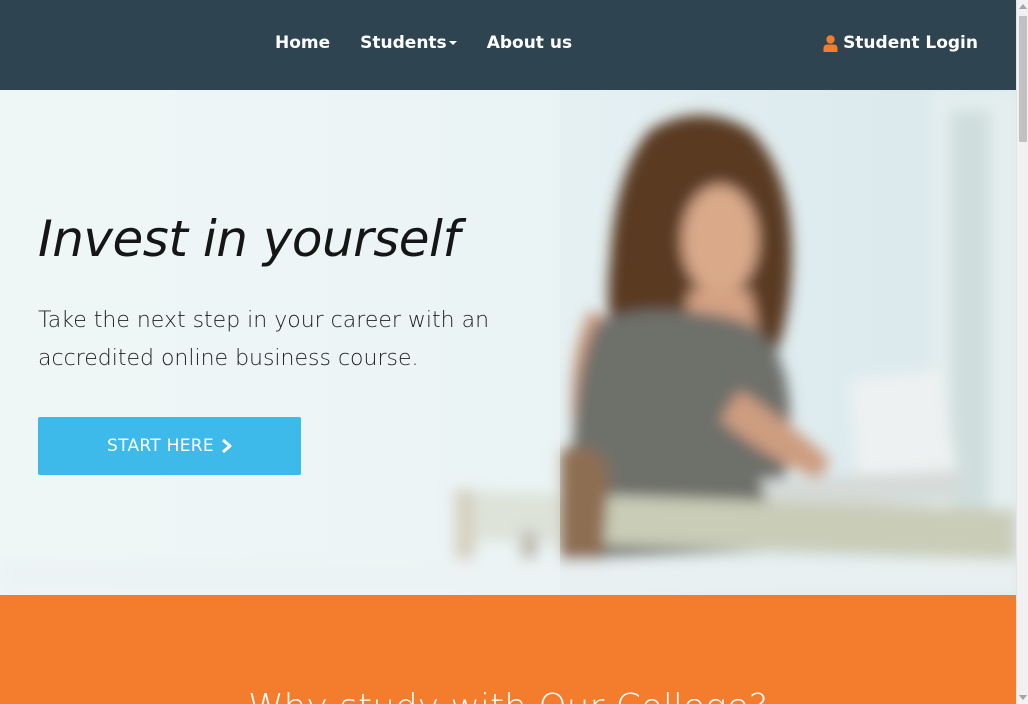 The width and height of the screenshot is (1028, 704). I want to click on chevron-right-icon, so click(226, 446).